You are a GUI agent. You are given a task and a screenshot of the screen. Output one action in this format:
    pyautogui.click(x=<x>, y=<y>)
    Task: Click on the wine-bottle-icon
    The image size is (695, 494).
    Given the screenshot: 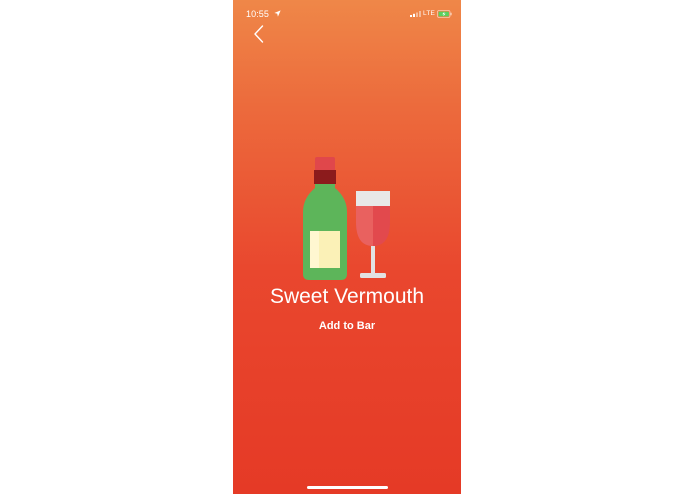 What is the action you would take?
    pyautogui.click(x=325, y=218)
    